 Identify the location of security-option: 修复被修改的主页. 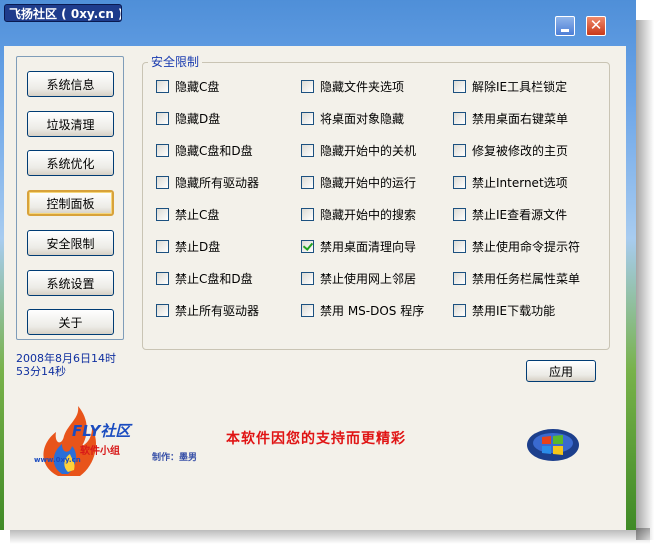
(510, 150).